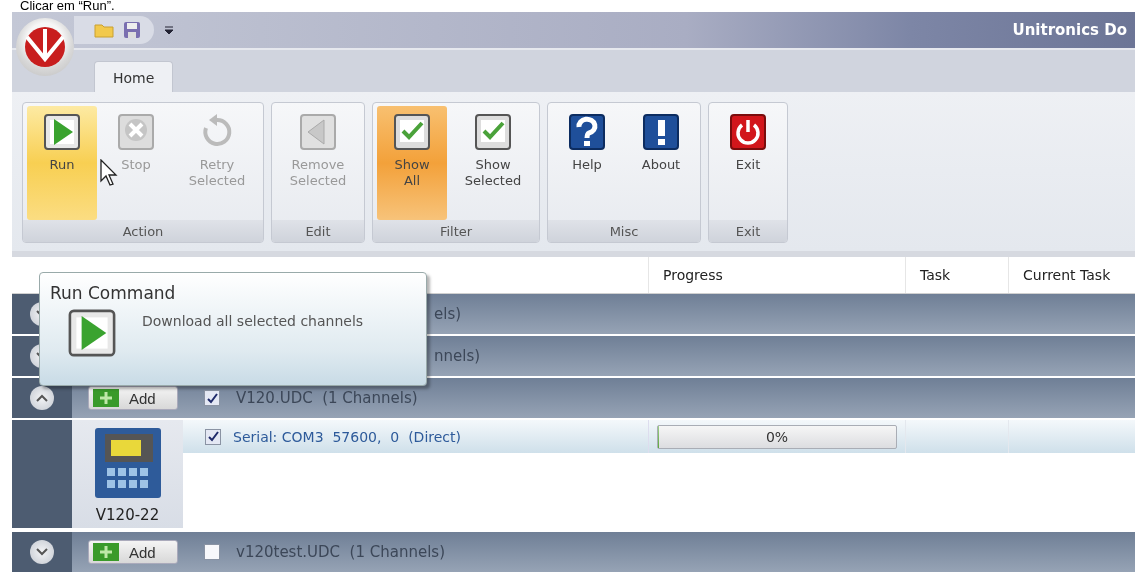  What do you see at coordinates (777, 436) in the screenshot?
I see `progress-text: 0%` at bounding box center [777, 436].